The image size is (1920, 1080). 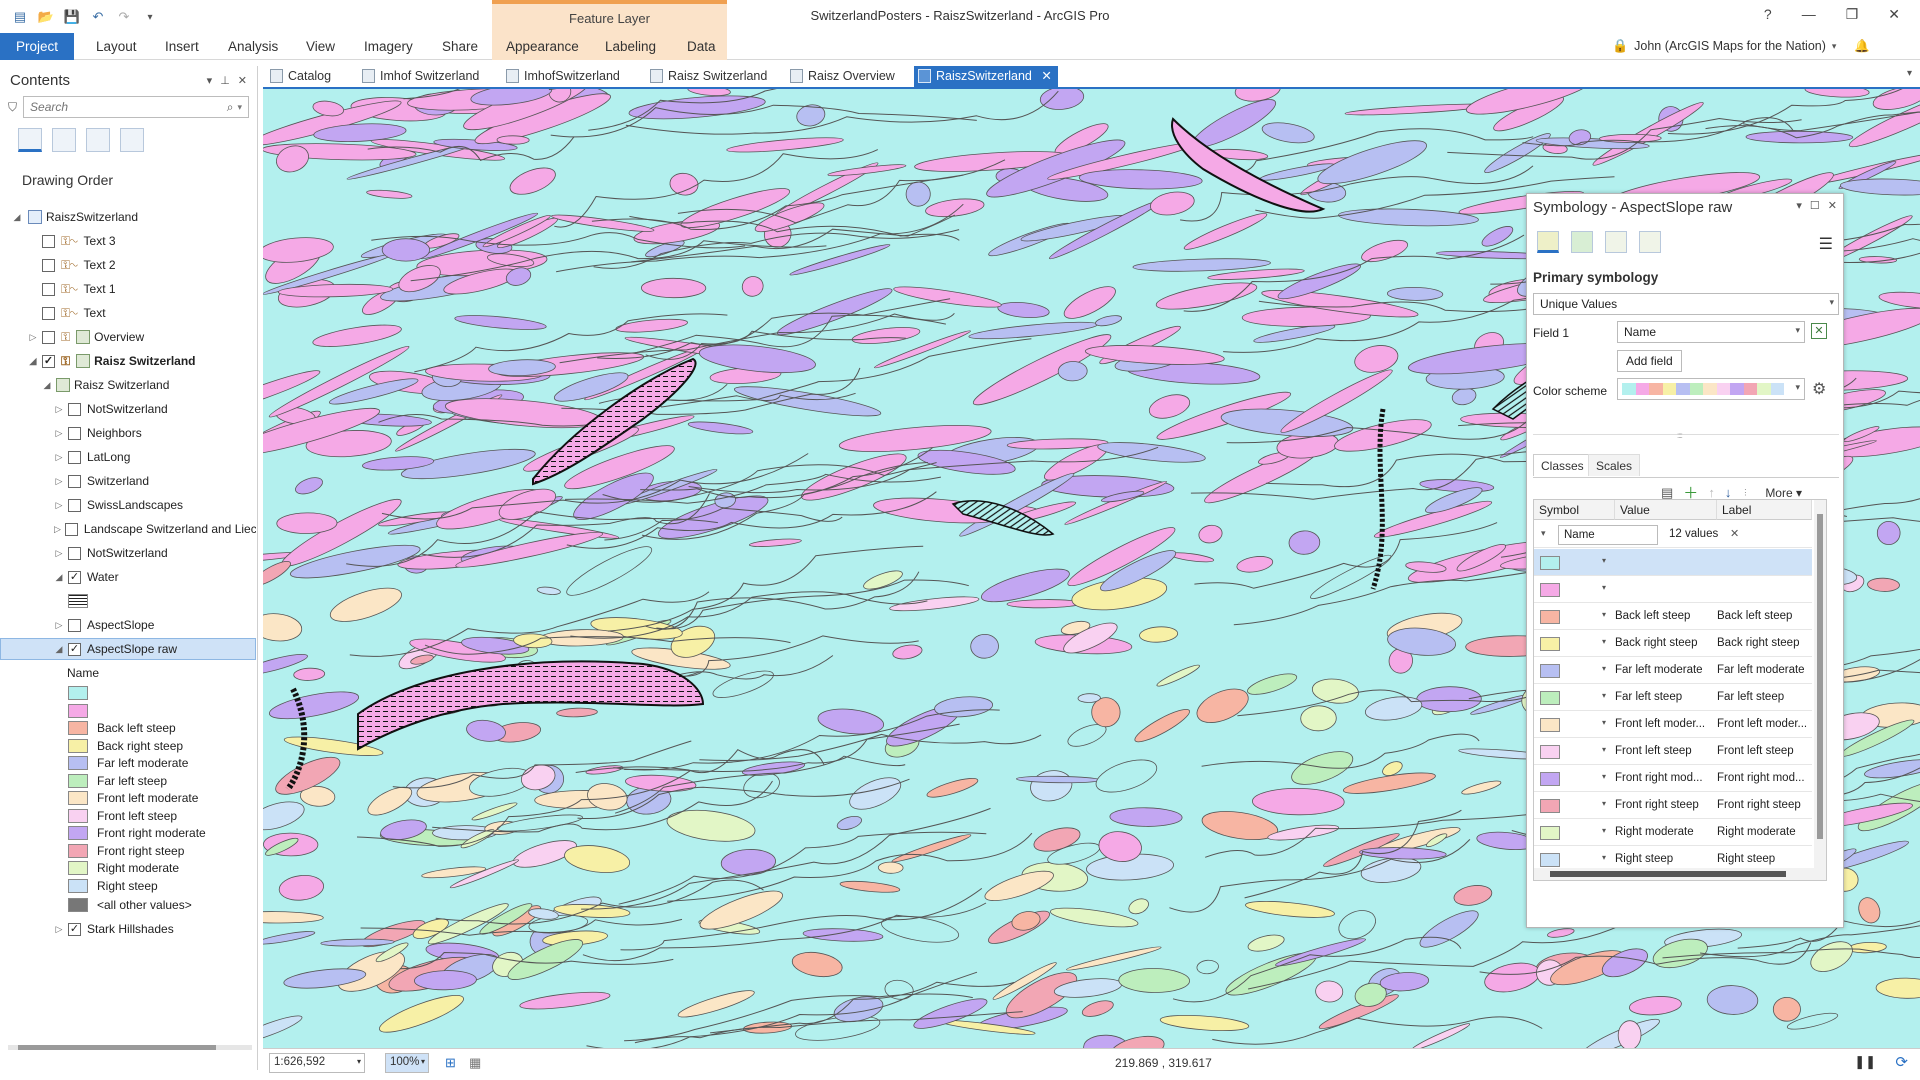 I want to click on tree-item-water: ◢ ✓ Water, so click(x=128, y=577).